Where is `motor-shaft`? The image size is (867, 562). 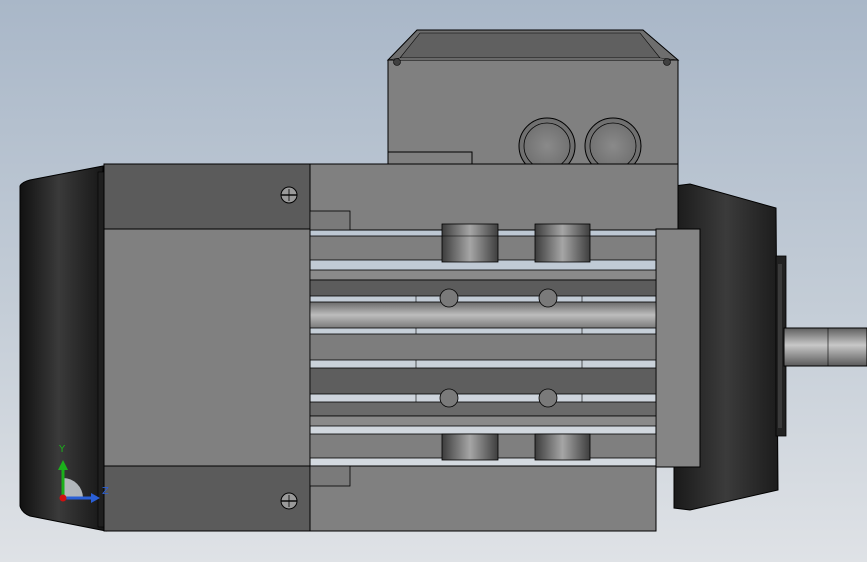 motor-shaft is located at coordinates (825, 347).